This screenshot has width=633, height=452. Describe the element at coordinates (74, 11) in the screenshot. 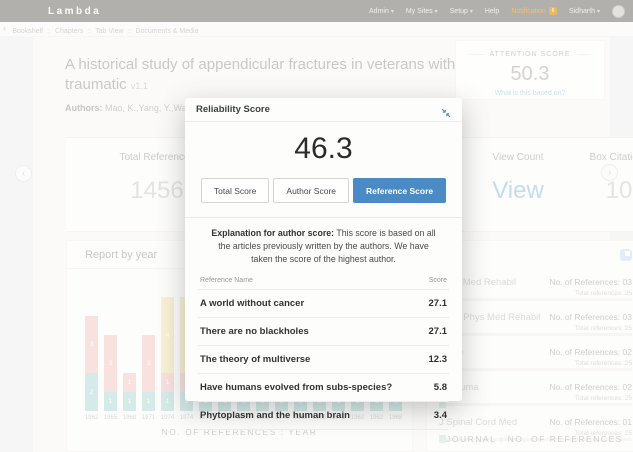

I see `brand-logo: Lambda` at that location.